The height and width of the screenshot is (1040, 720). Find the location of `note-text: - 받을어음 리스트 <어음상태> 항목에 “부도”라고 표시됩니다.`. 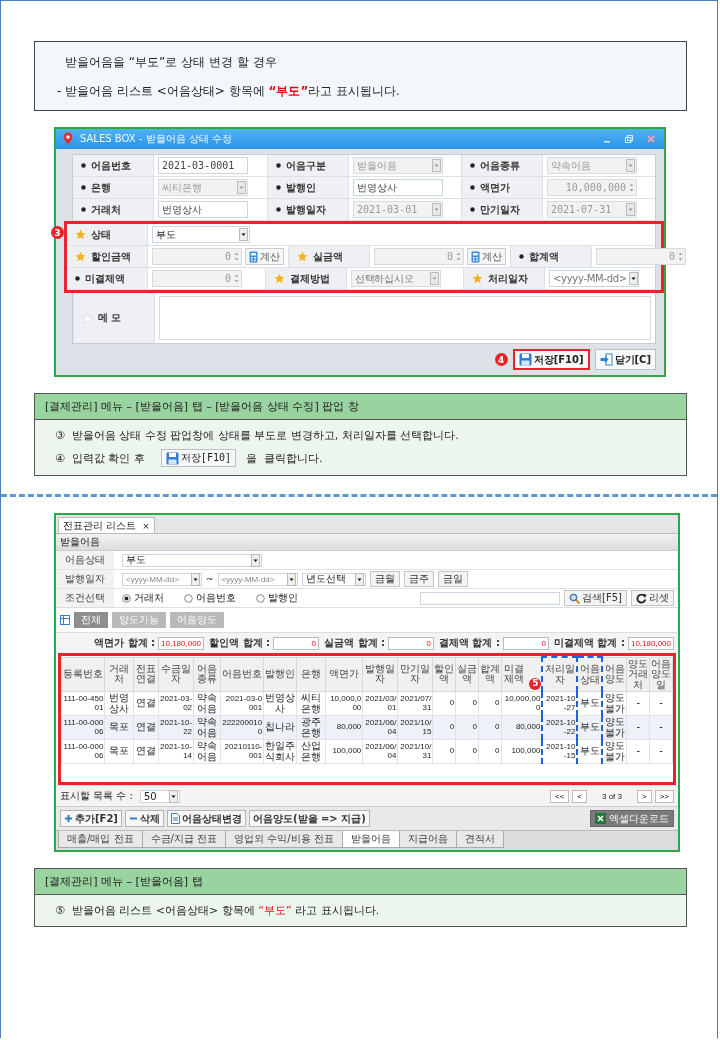

note-text: - 받을어음 리스트 <어음상태> 항목에 “부도”라고 표시됩니다. is located at coordinates (229, 91).